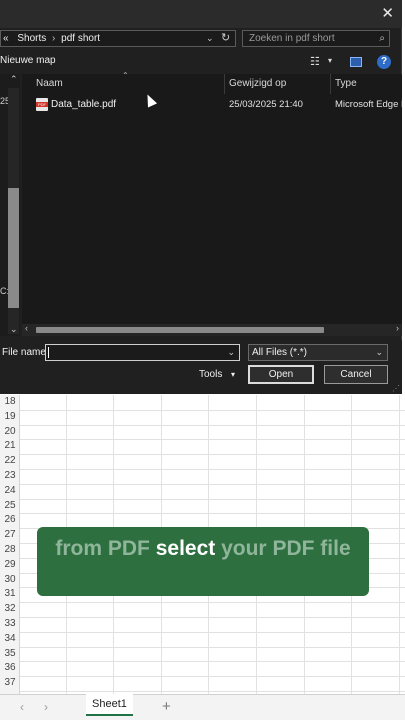 The width and height of the screenshot is (405, 720). I want to click on file-name: Data_table.pdf, so click(83, 104).